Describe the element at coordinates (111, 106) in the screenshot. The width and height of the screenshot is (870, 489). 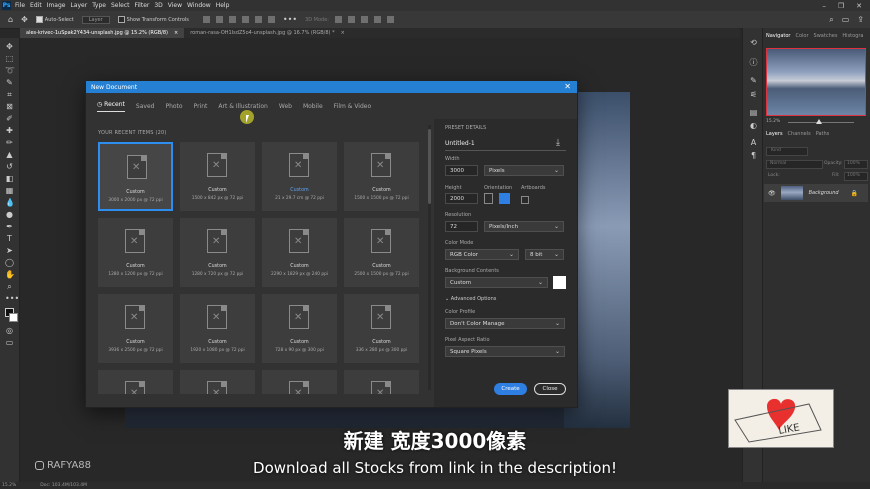
I see `tab-recent: ◷ Recent` at that location.